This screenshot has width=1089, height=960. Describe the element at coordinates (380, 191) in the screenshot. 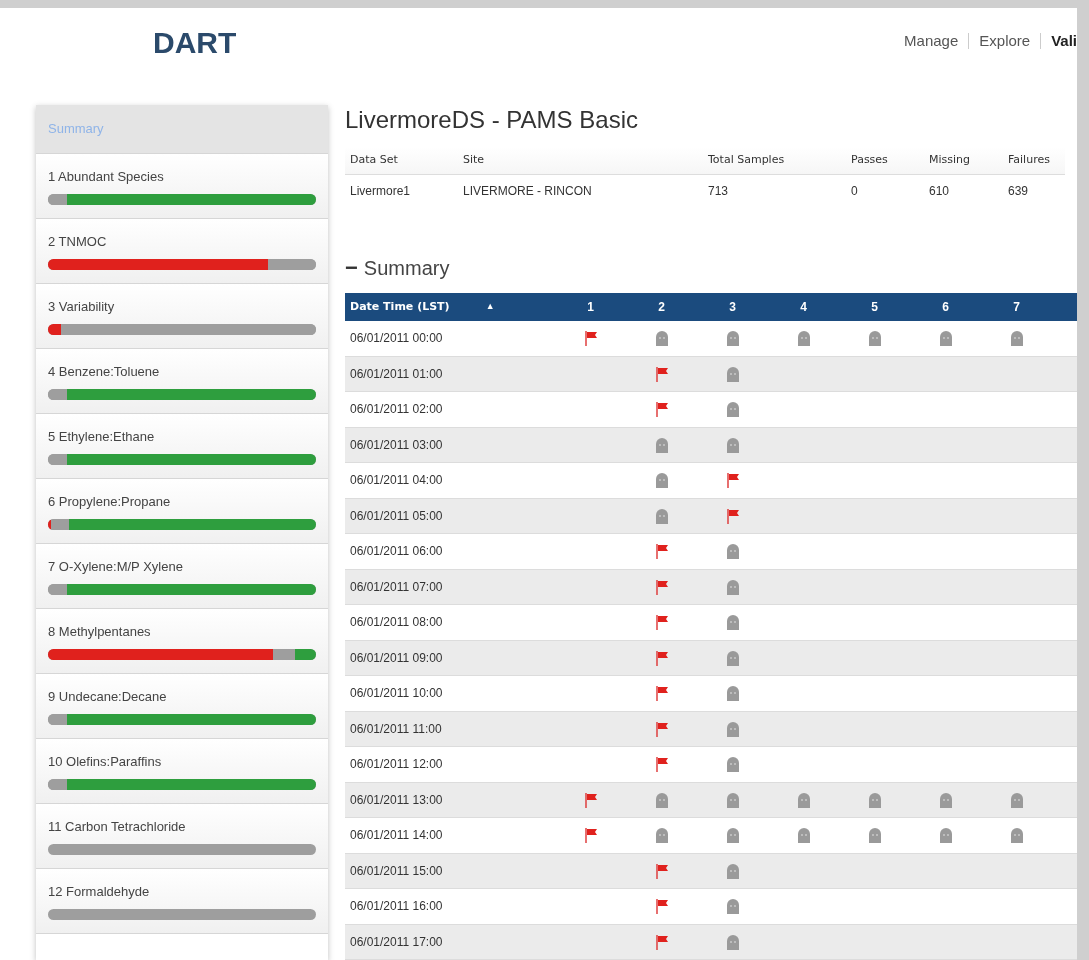

I see `table-cell-text: Livermore1` at that location.